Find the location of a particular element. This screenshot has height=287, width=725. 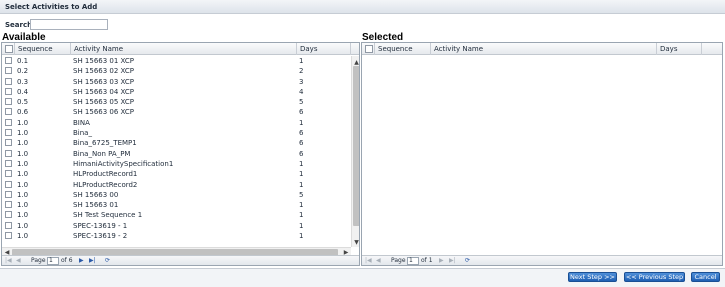

table-row: 1.0 SH 15663 01 1 is located at coordinates (176, 205).